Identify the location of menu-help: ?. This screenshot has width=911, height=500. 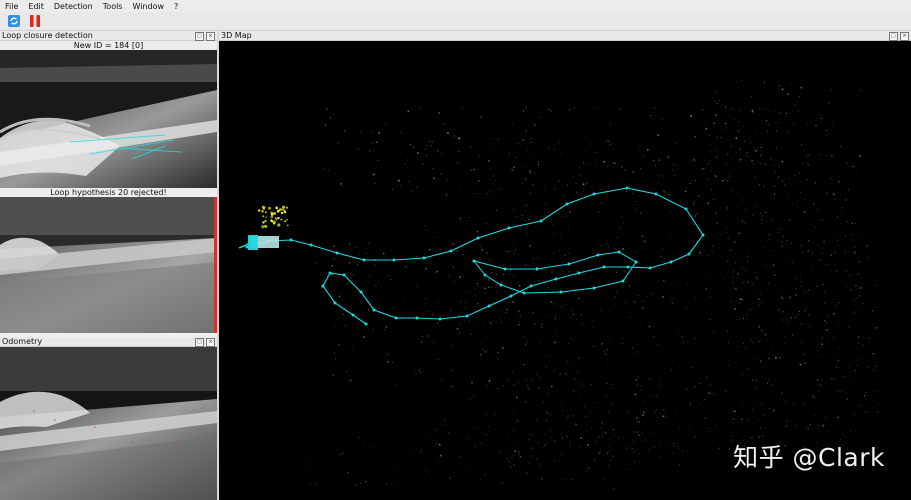
(176, 6).